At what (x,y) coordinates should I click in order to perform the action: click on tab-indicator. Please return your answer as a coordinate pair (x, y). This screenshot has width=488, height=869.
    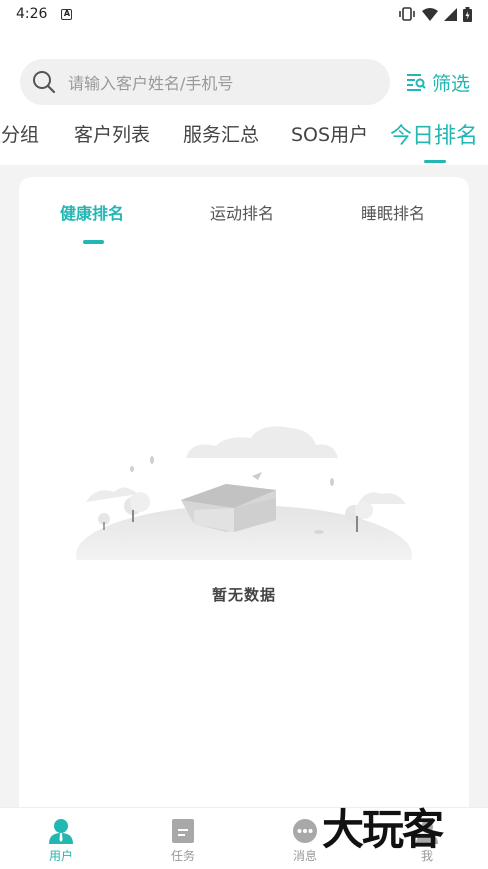
    Looking at the image, I should click on (435, 161).